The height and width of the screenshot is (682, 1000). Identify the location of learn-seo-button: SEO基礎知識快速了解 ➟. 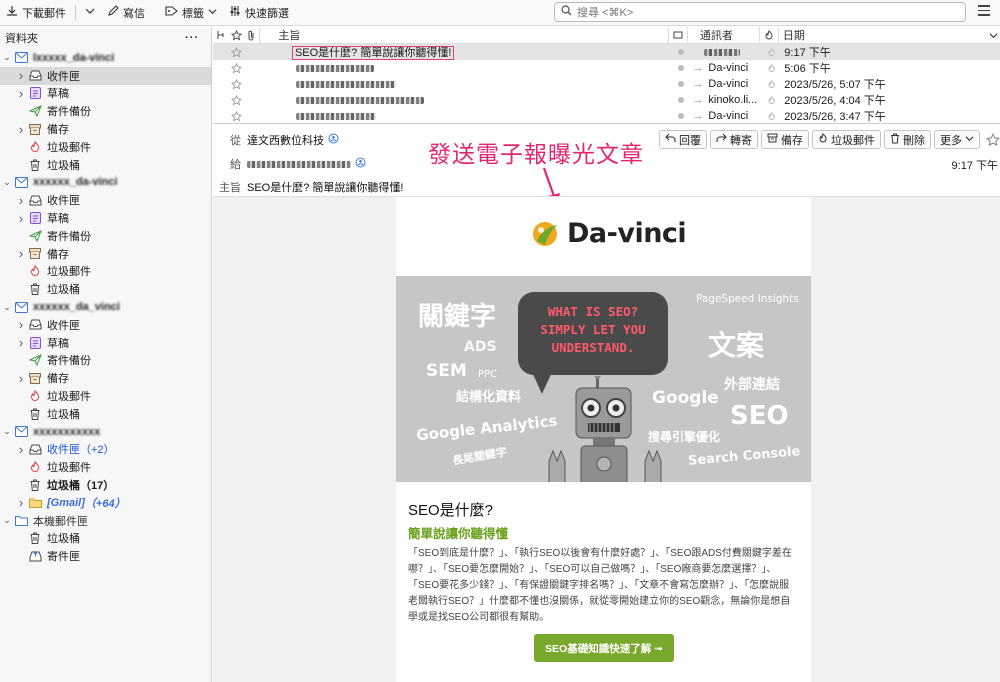
(604, 648).